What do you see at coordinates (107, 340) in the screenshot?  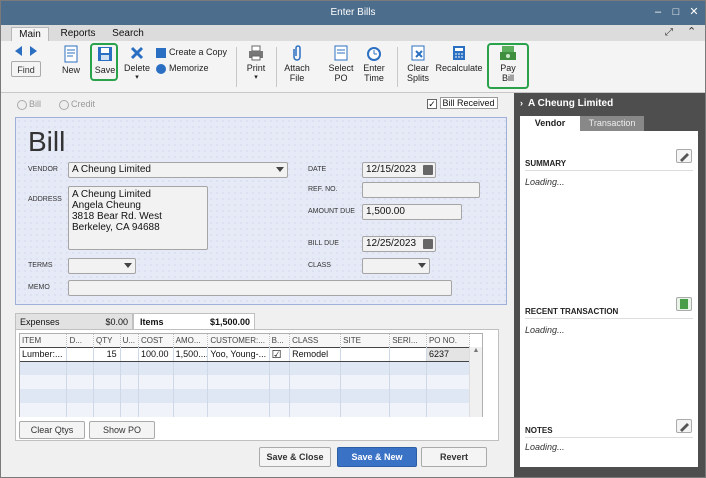 I see `column-header: QTY` at bounding box center [107, 340].